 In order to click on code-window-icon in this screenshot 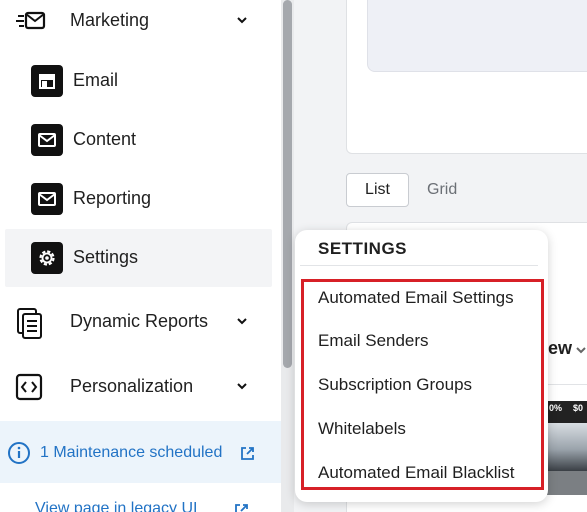, I will do `click(29, 387)`.